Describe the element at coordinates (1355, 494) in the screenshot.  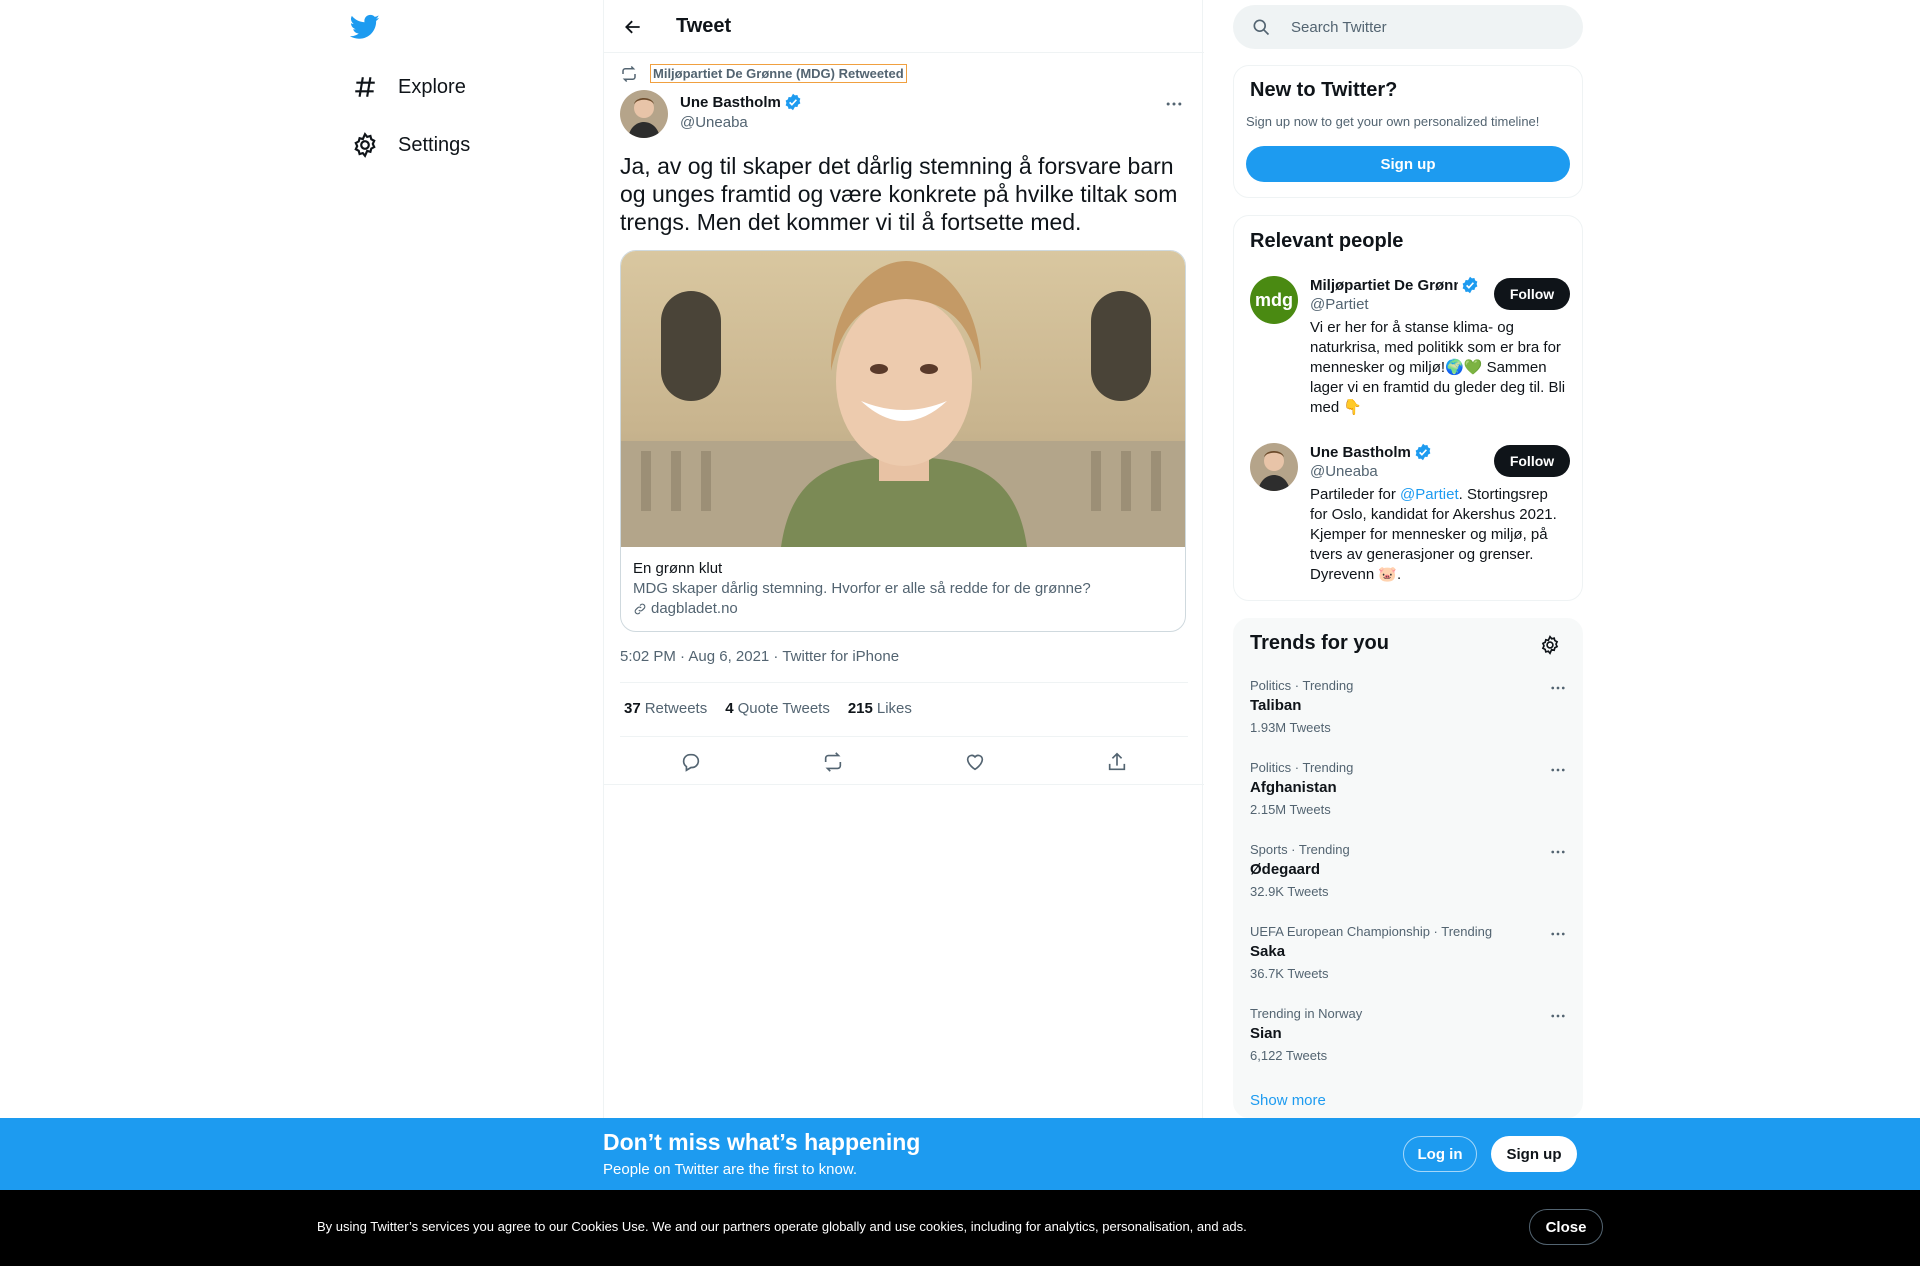
I see `bio-text: Partileder for` at that location.